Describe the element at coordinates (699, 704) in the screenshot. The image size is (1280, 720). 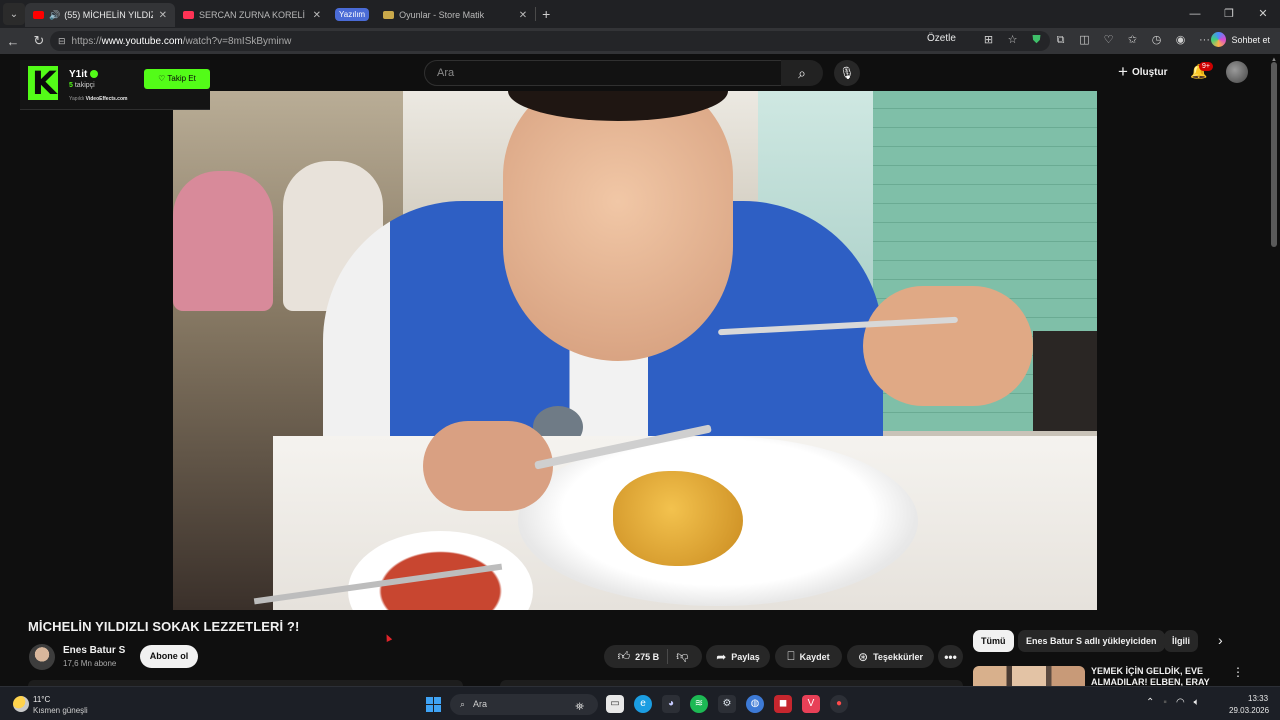
I see `spotify-icon: ≋` at that location.